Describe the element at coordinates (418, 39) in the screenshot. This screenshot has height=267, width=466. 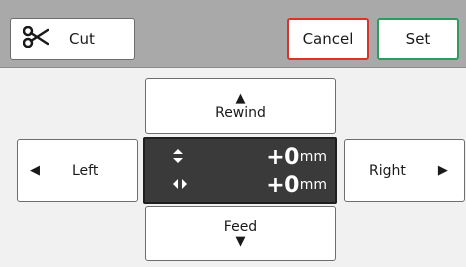
I see `set-button: Set` at that location.